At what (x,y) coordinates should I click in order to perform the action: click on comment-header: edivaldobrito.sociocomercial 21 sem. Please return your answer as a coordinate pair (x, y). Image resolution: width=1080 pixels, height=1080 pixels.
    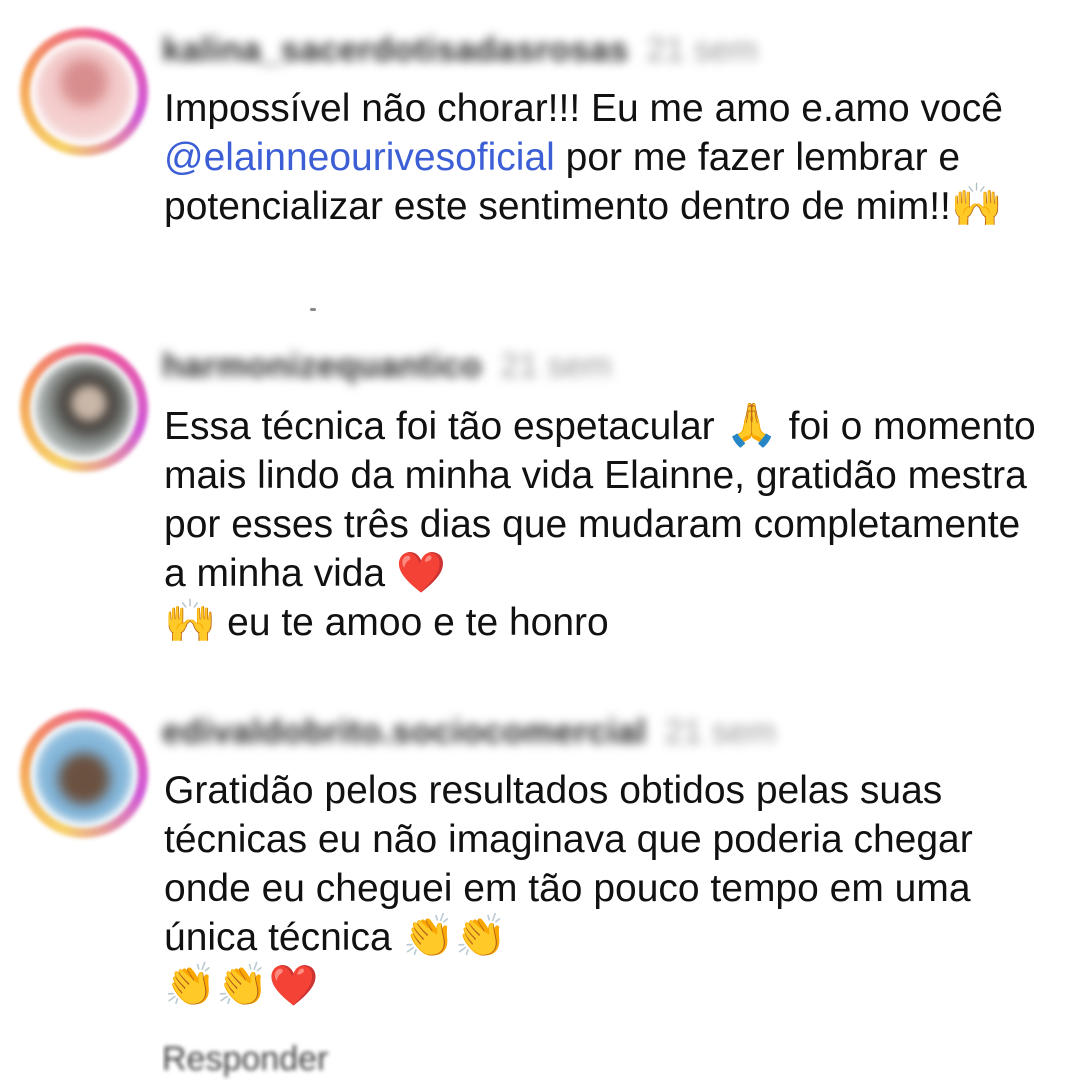
    Looking at the image, I should click on (469, 732).